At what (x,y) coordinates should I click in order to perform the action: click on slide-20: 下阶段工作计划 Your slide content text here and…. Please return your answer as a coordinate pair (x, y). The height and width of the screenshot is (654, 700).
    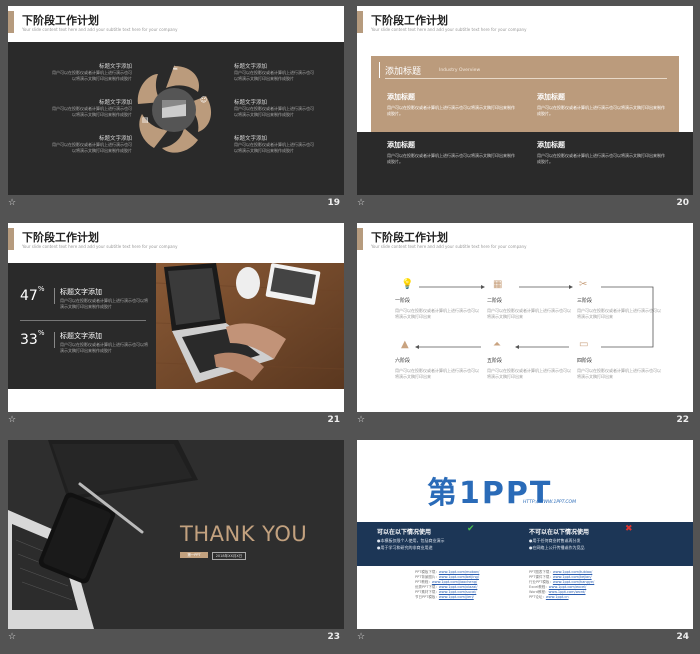
    Looking at the image, I should click on (525, 100).